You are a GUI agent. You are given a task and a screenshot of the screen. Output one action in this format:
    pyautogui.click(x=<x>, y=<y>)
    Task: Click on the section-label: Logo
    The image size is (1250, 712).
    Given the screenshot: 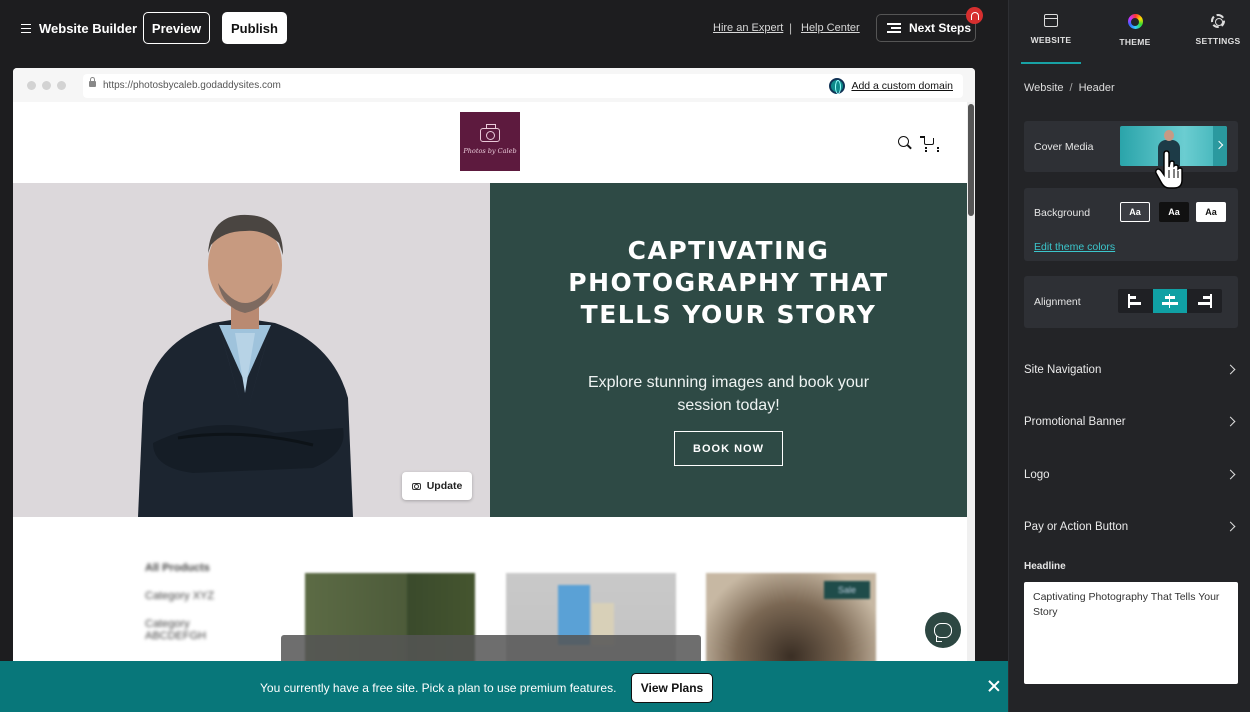 What is the action you would take?
    pyautogui.click(x=1037, y=475)
    